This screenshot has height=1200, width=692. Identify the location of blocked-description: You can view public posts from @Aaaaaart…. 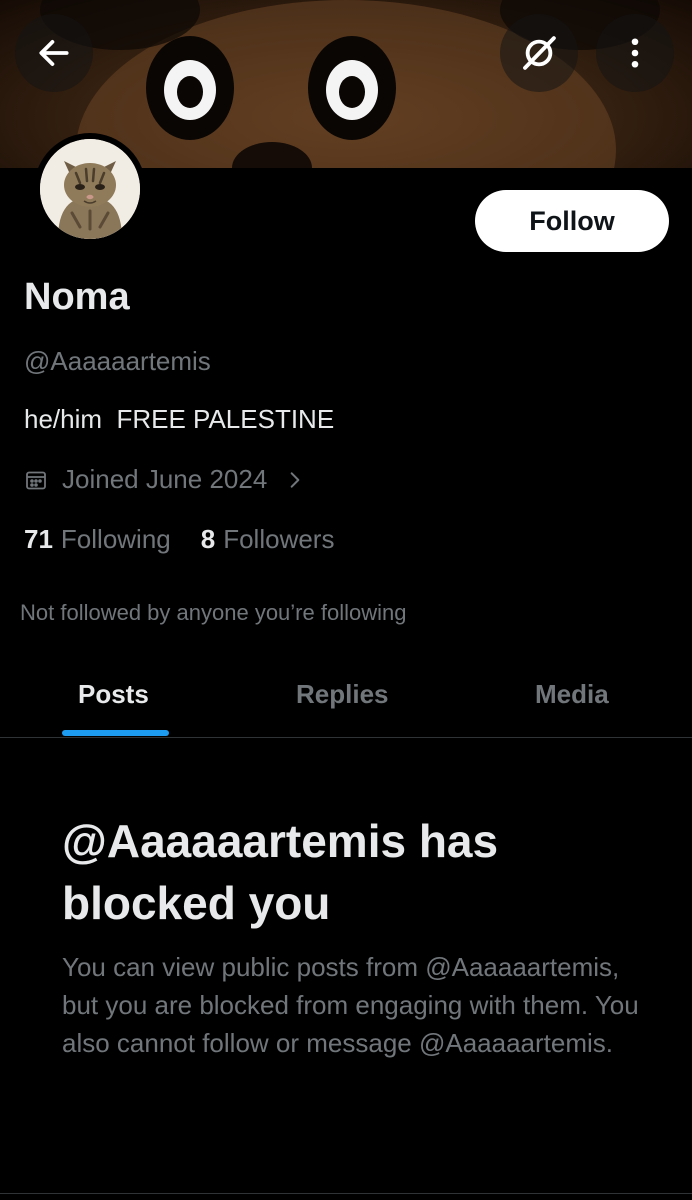
(350, 1005).